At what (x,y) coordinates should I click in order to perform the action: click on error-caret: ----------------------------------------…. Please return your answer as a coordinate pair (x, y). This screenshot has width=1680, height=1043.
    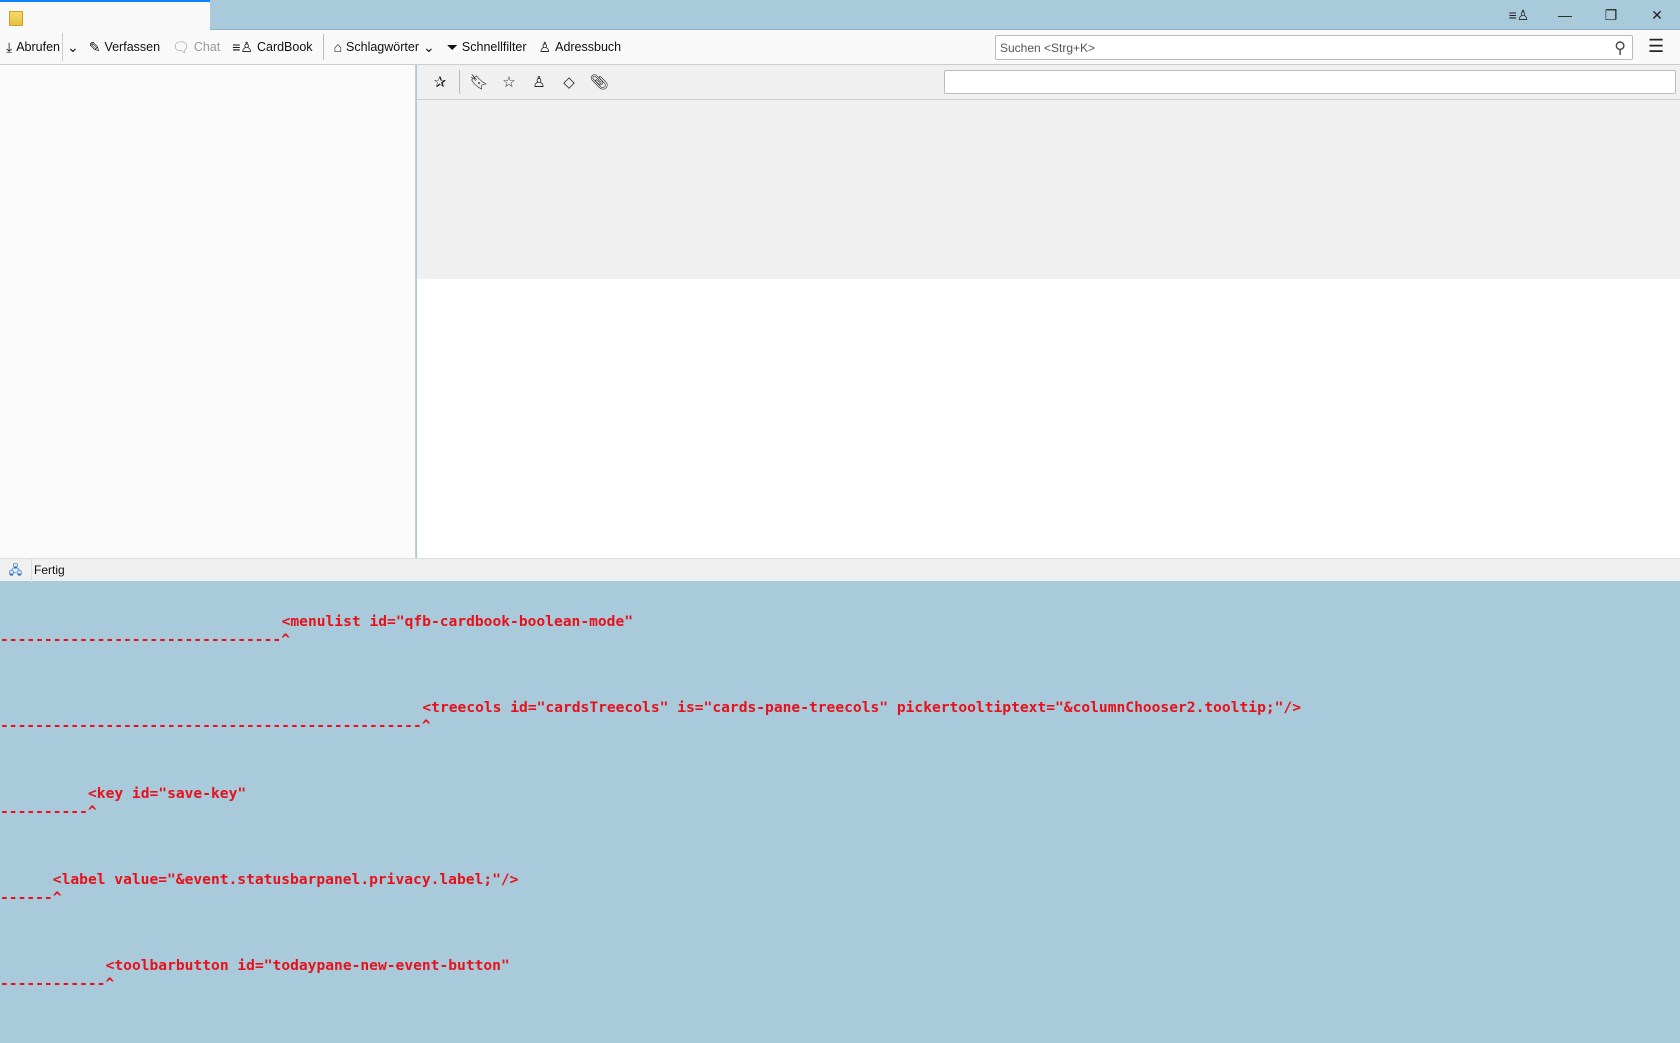
    Looking at the image, I should click on (215, 725).